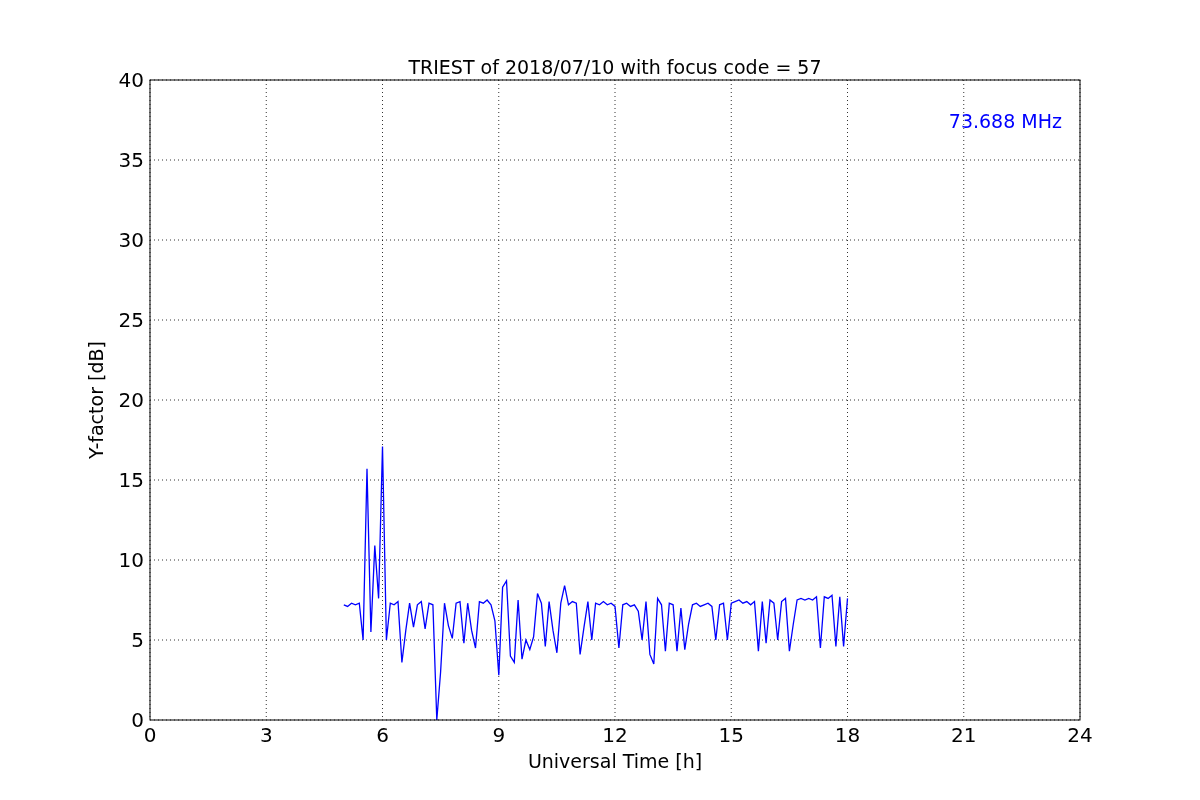  I want to click on tick-label: 18, so click(847, 735).